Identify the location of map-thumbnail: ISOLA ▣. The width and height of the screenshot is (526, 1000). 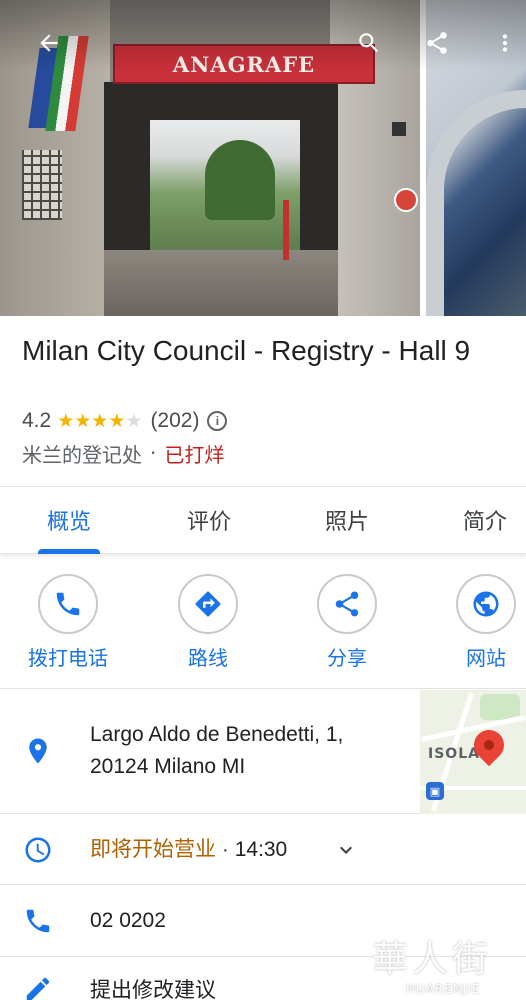
(473, 752).